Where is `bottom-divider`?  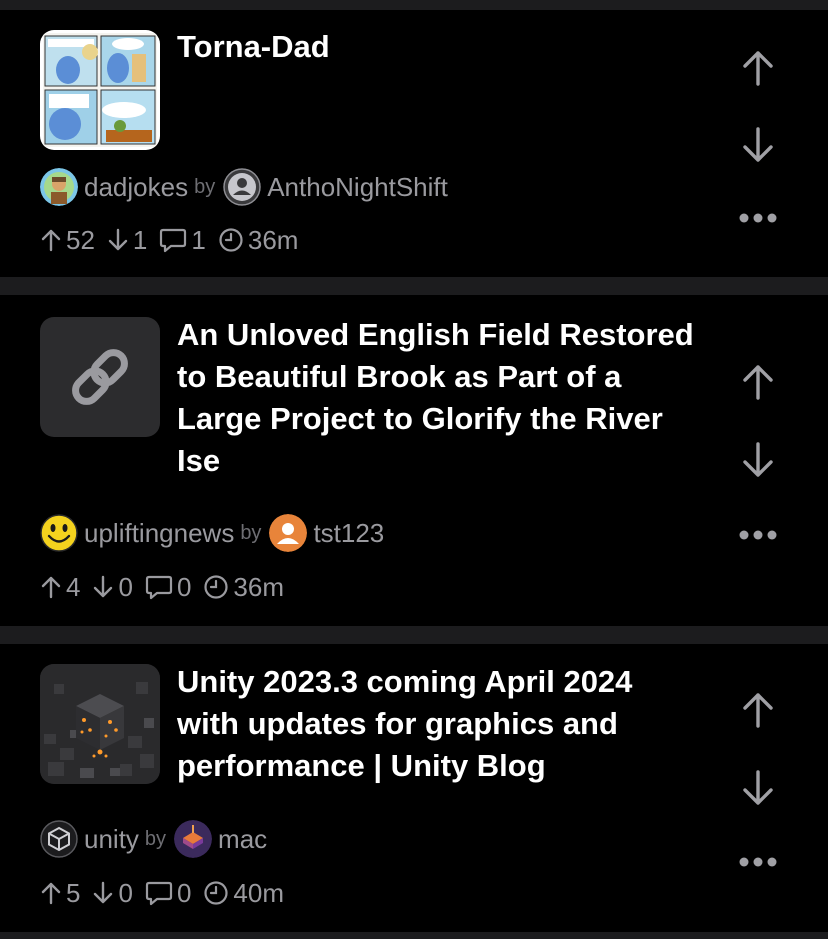
bottom-divider is located at coordinates (414, 935).